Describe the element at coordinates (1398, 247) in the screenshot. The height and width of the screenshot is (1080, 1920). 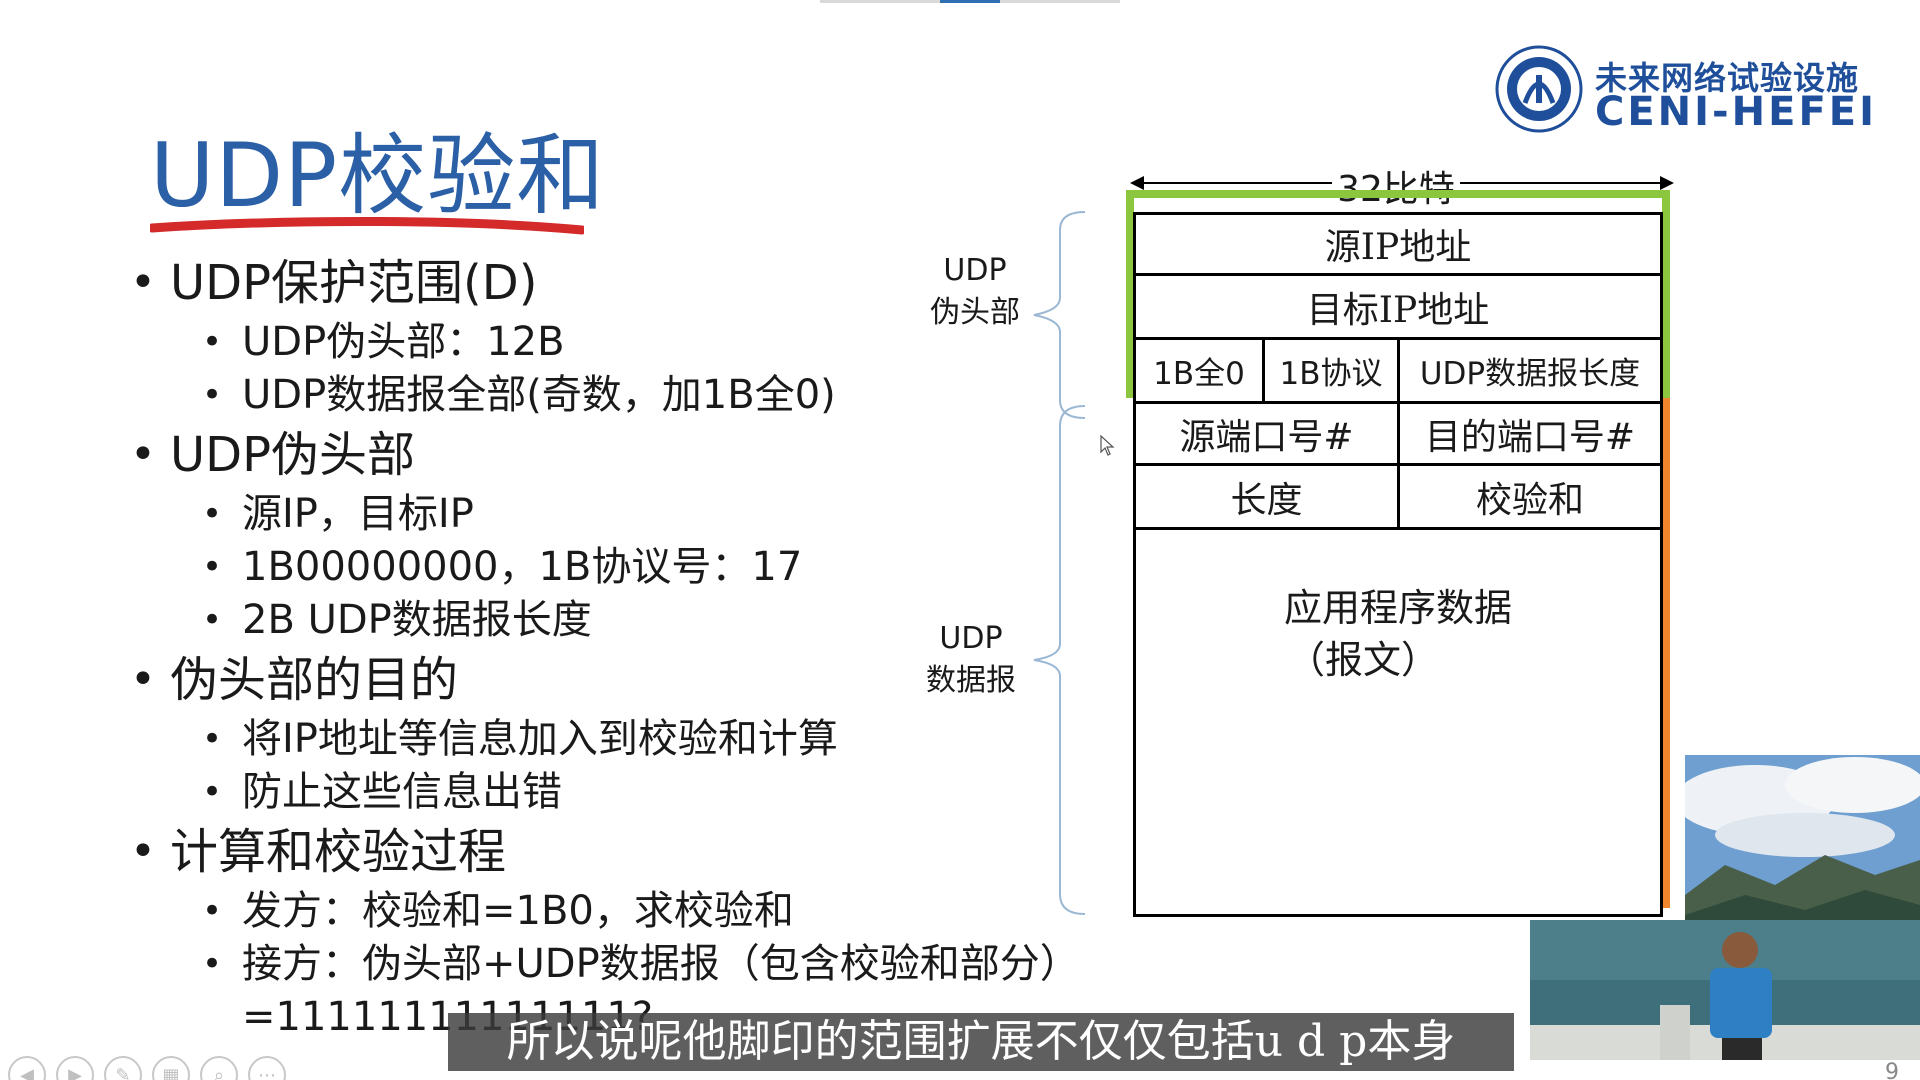
I see `cell-src-ip: 源IP地址` at that location.